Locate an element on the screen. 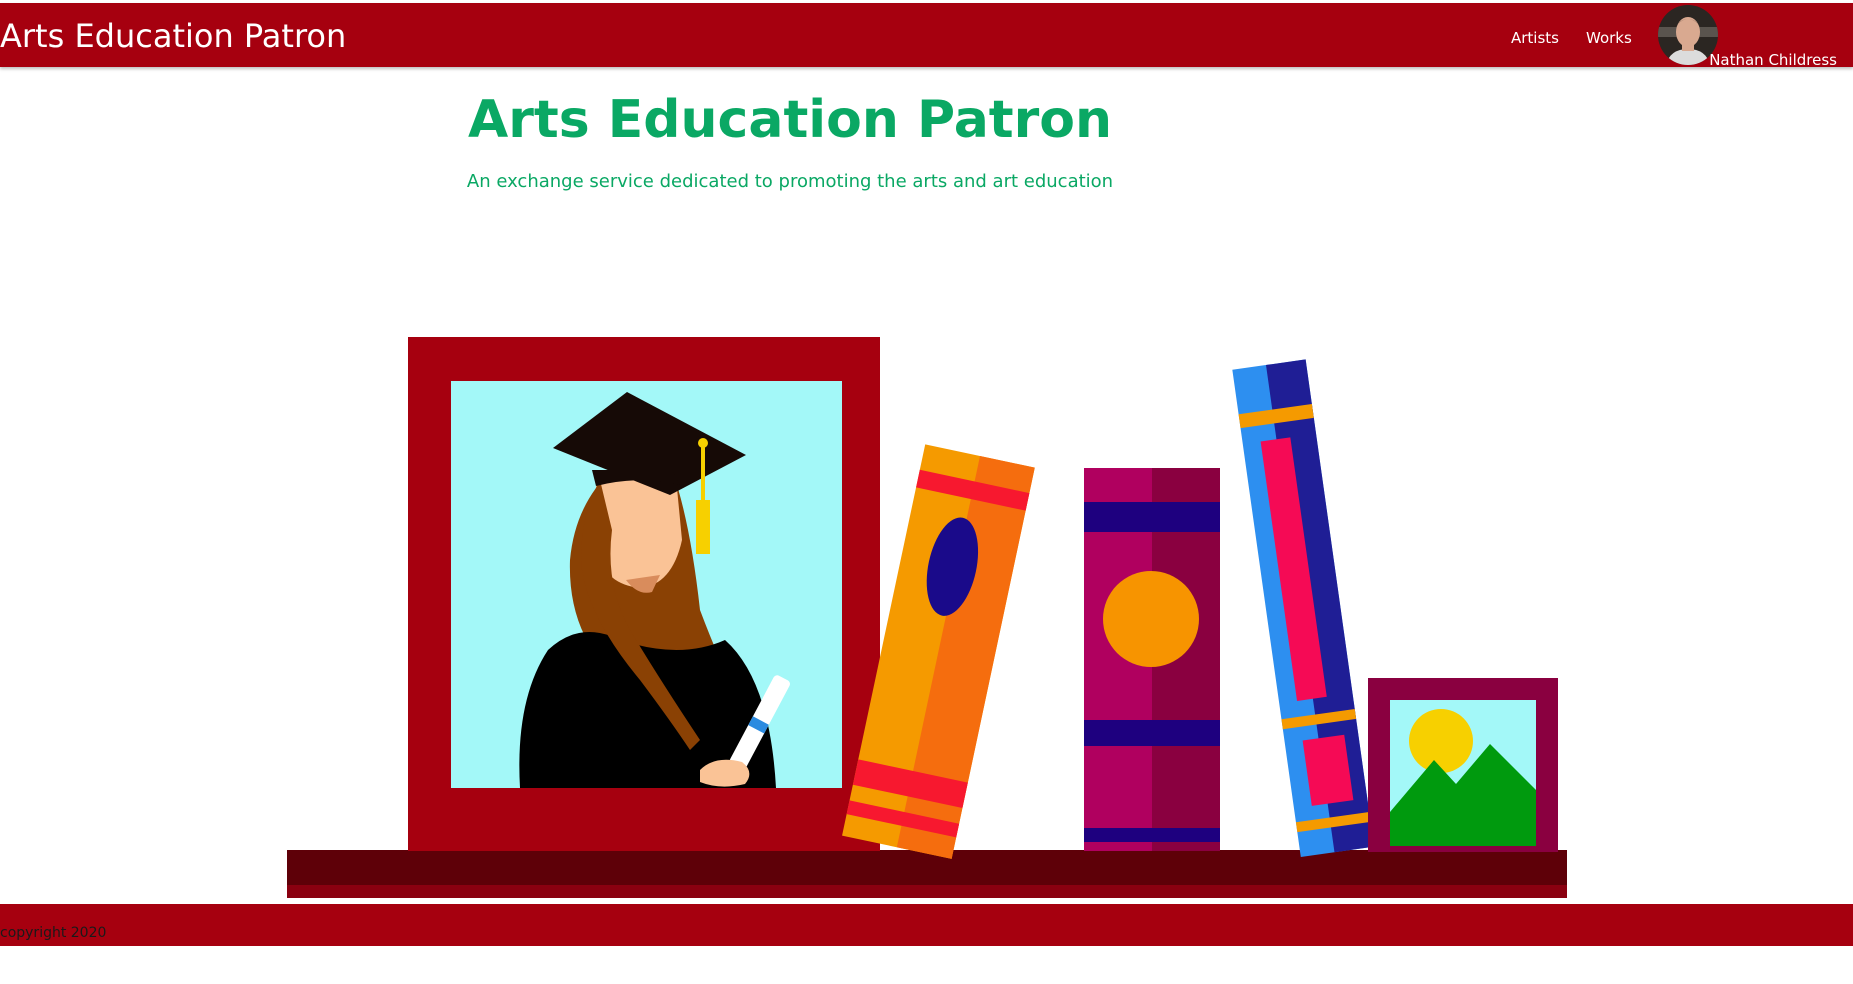 The width and height of the screenshot is (1853, 984). magenta-book is located at coordinates (1152, 659).